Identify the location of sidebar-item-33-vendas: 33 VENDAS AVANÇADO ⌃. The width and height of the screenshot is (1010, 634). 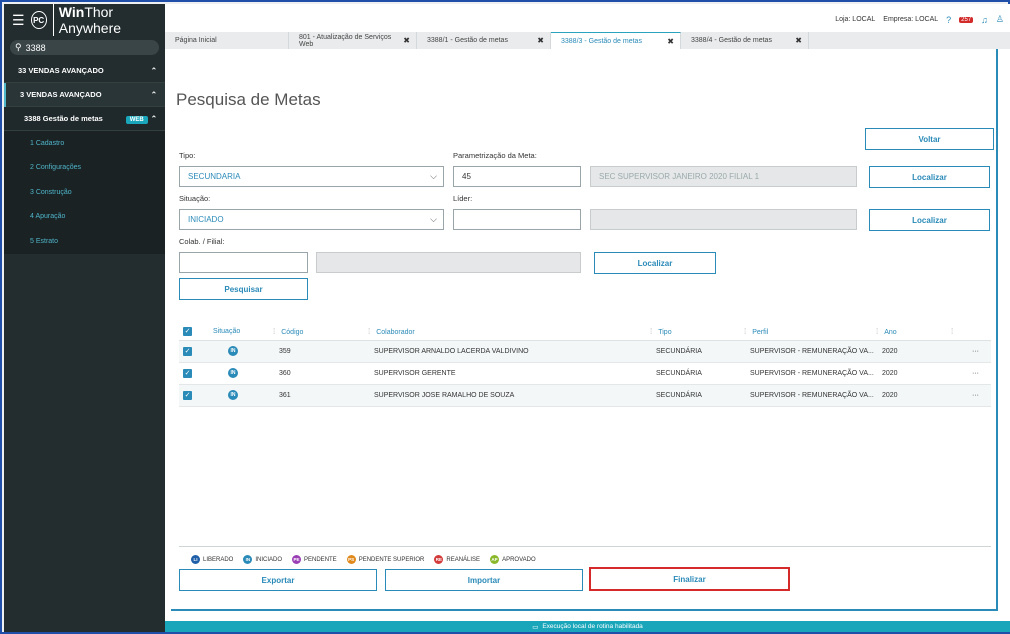
(84, 71).